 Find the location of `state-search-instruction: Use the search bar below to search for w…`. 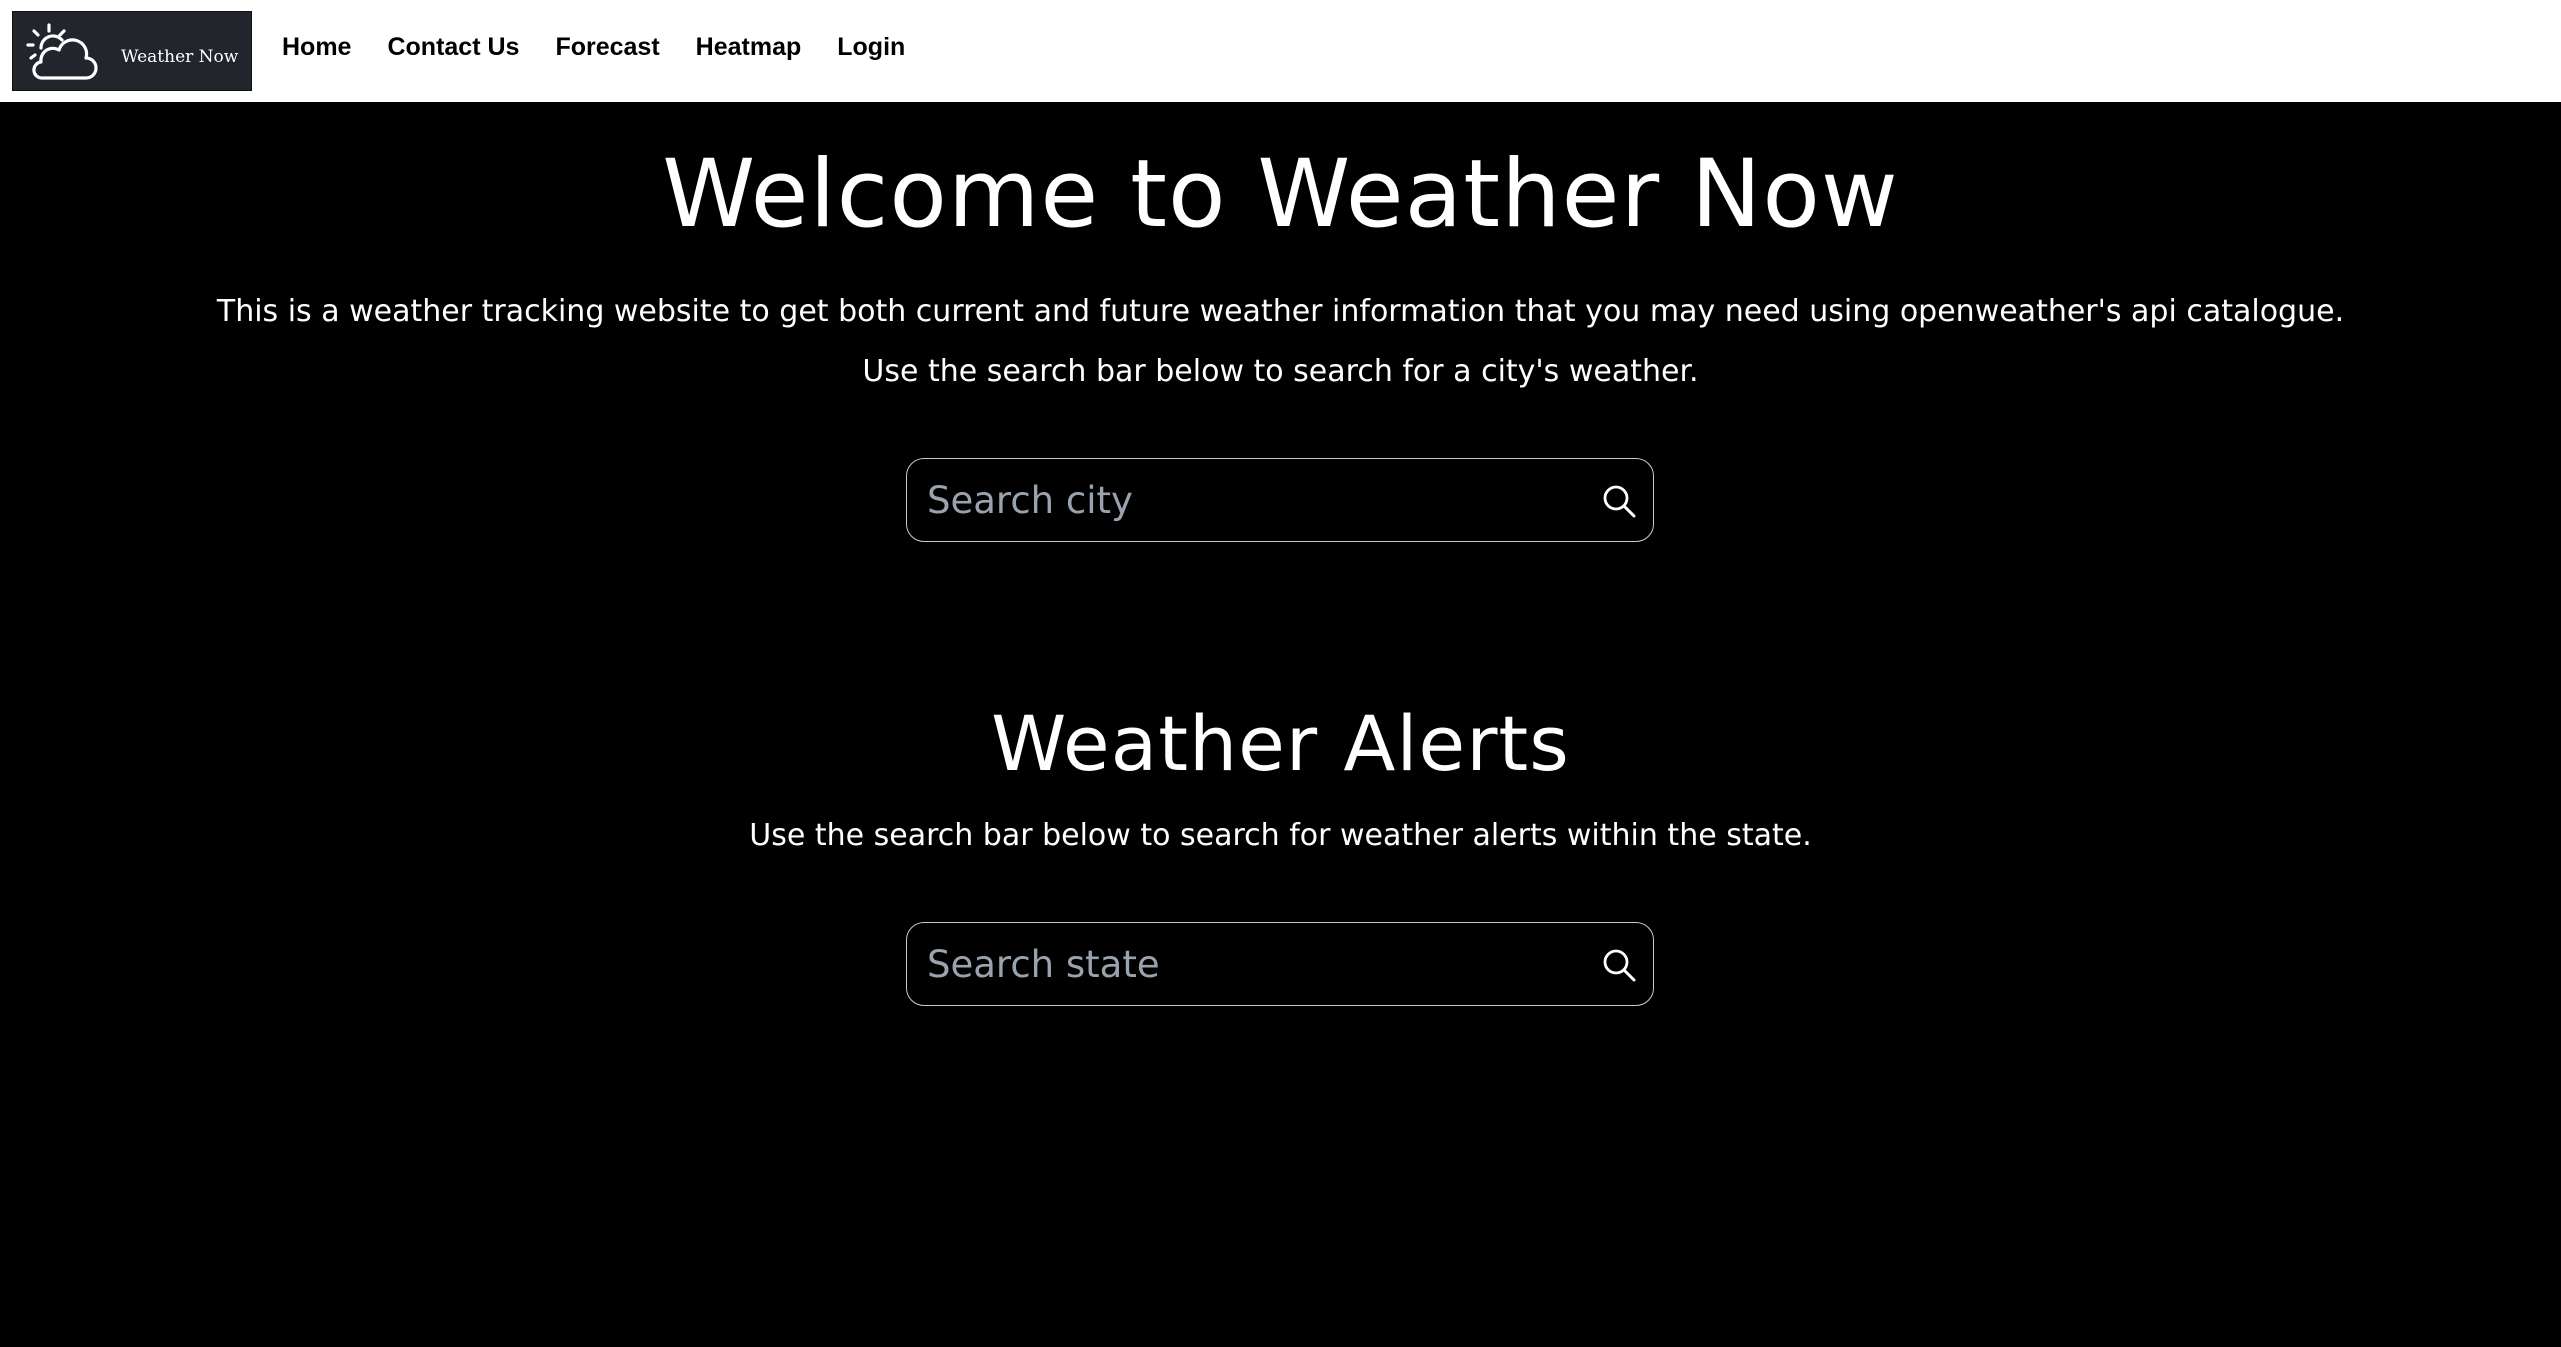

state-search-instruction: Use the search bar below to search for w… is located at coordinates (1280, 835).